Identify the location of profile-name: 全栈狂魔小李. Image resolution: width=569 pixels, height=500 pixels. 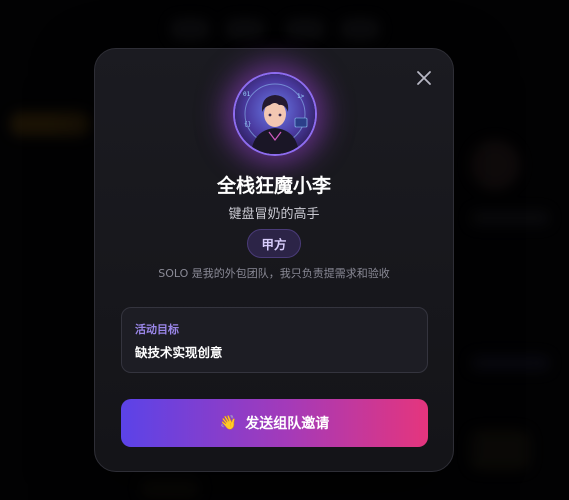
(273, 186).